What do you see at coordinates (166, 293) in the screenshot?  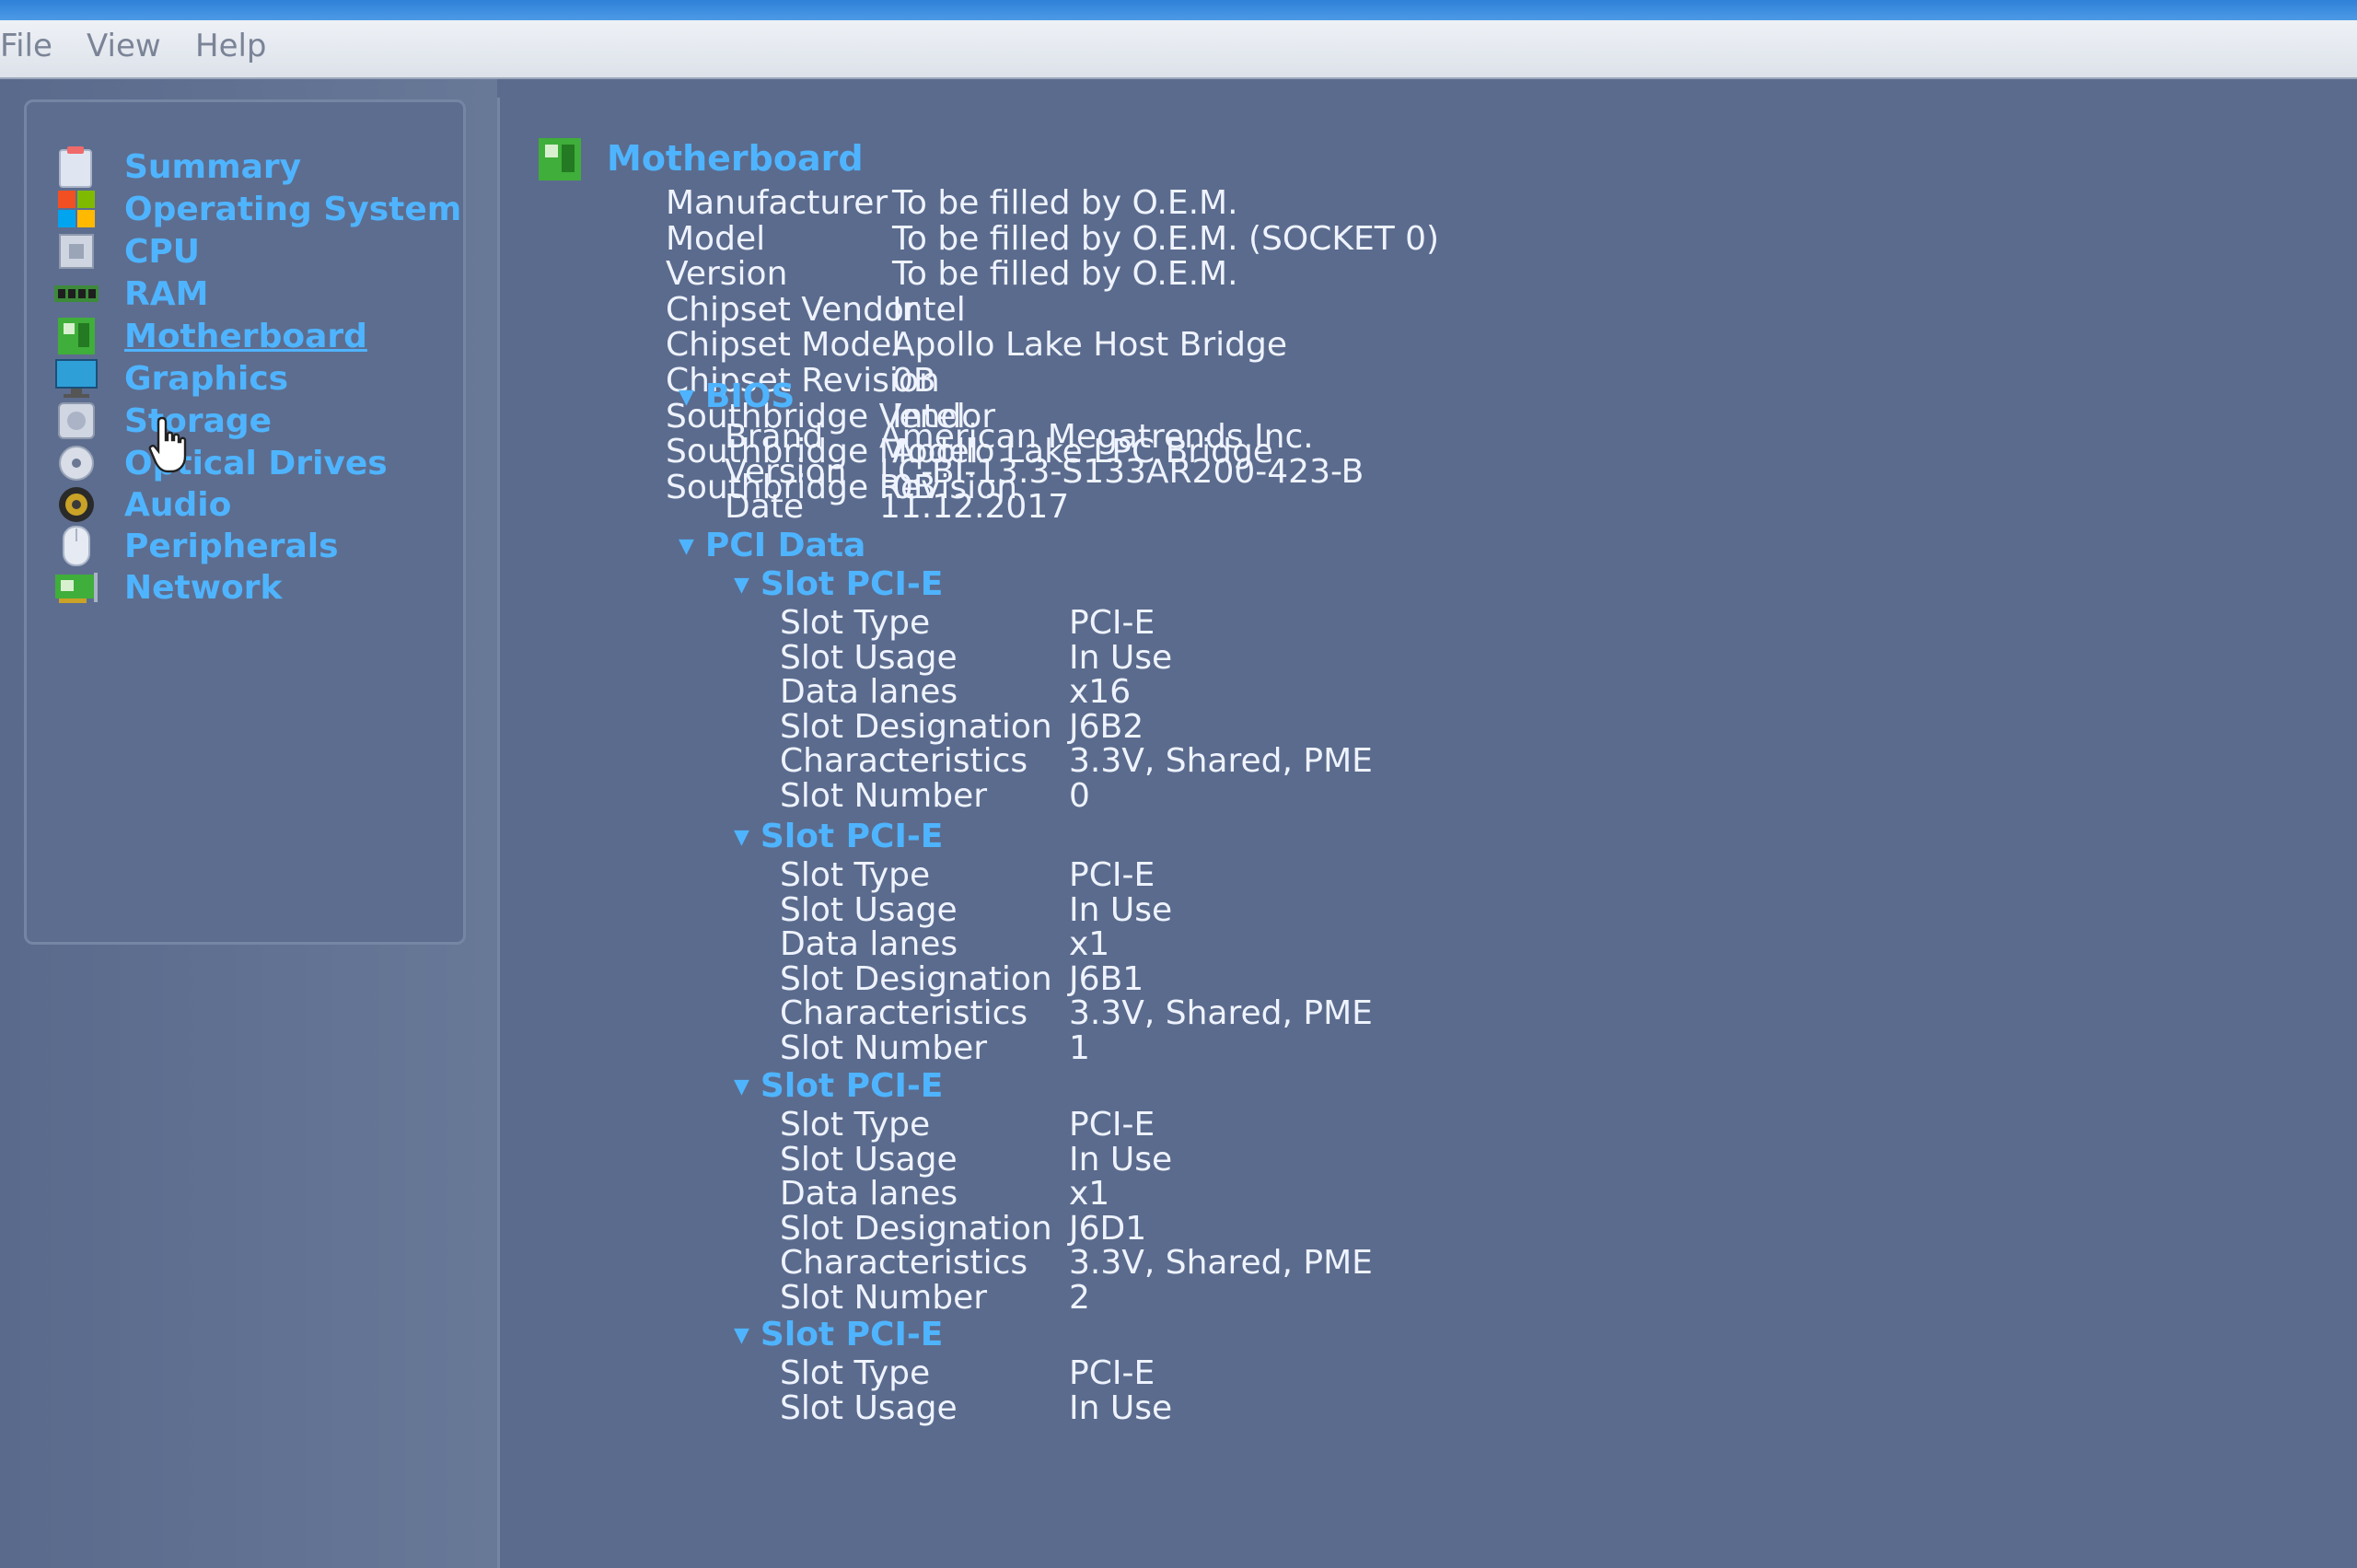 I see `sidebar-item-label: RAM` at bounding box center [166, 293].